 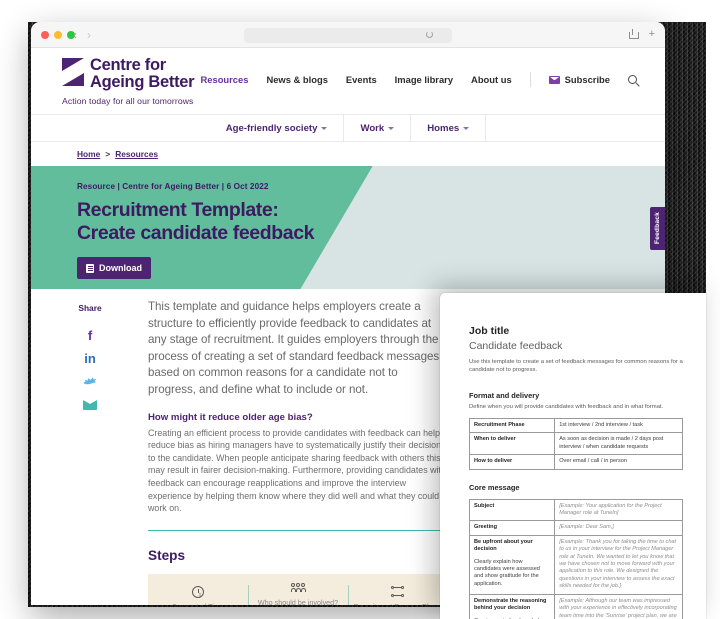 What do you see at coordinates (90, 404) in the screenshot?
I see `email-icon` at bounding box center [90, 404].